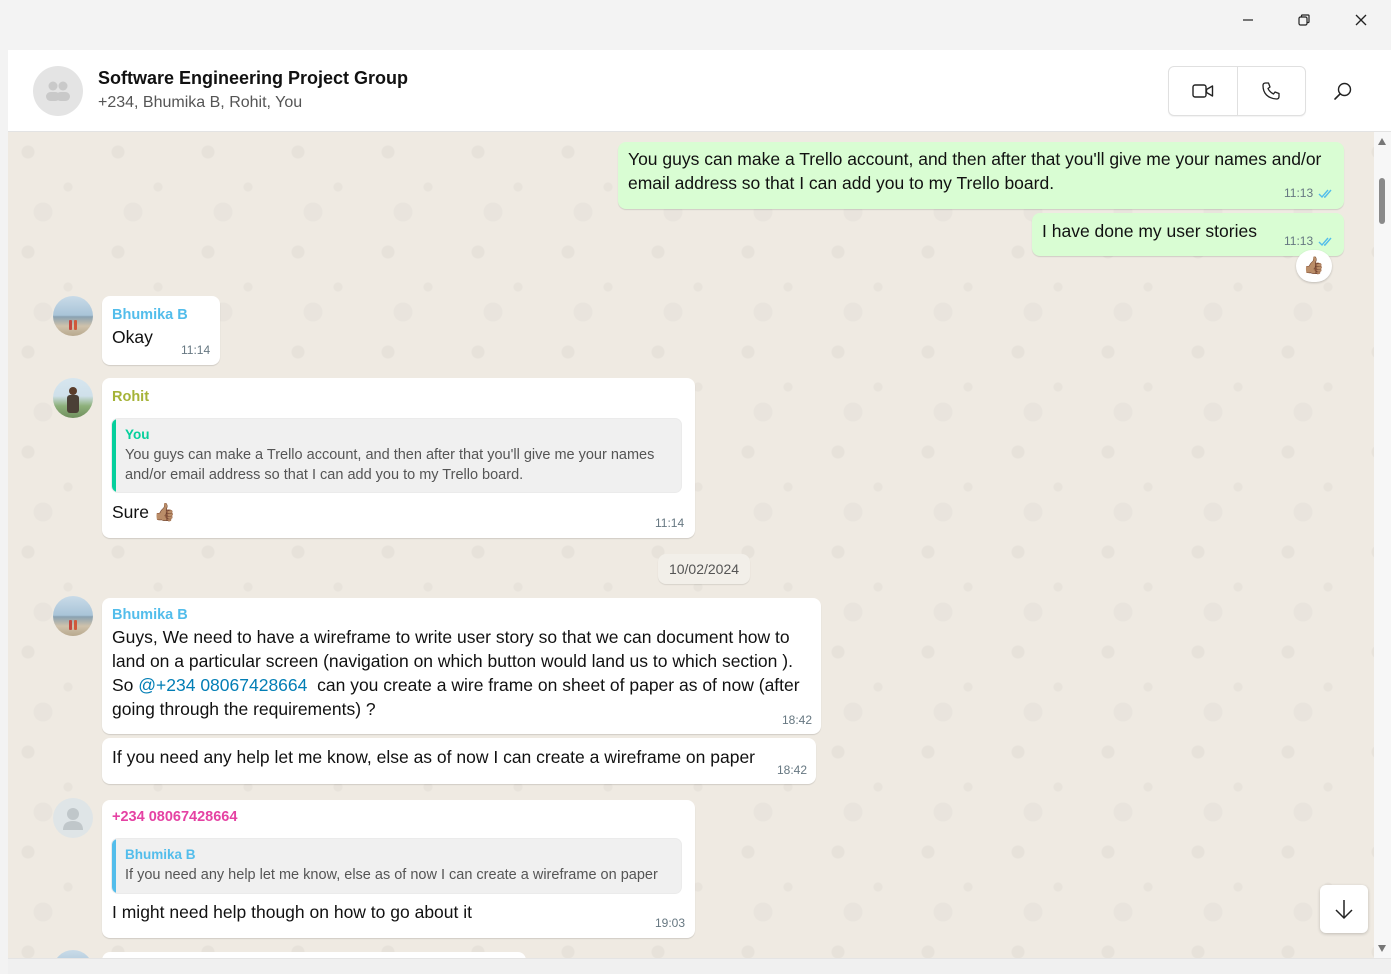 Image resolution: width=1391 pixels, height=974 pixels. I want to click on scroll-down-arrow, so click(1382, 948).